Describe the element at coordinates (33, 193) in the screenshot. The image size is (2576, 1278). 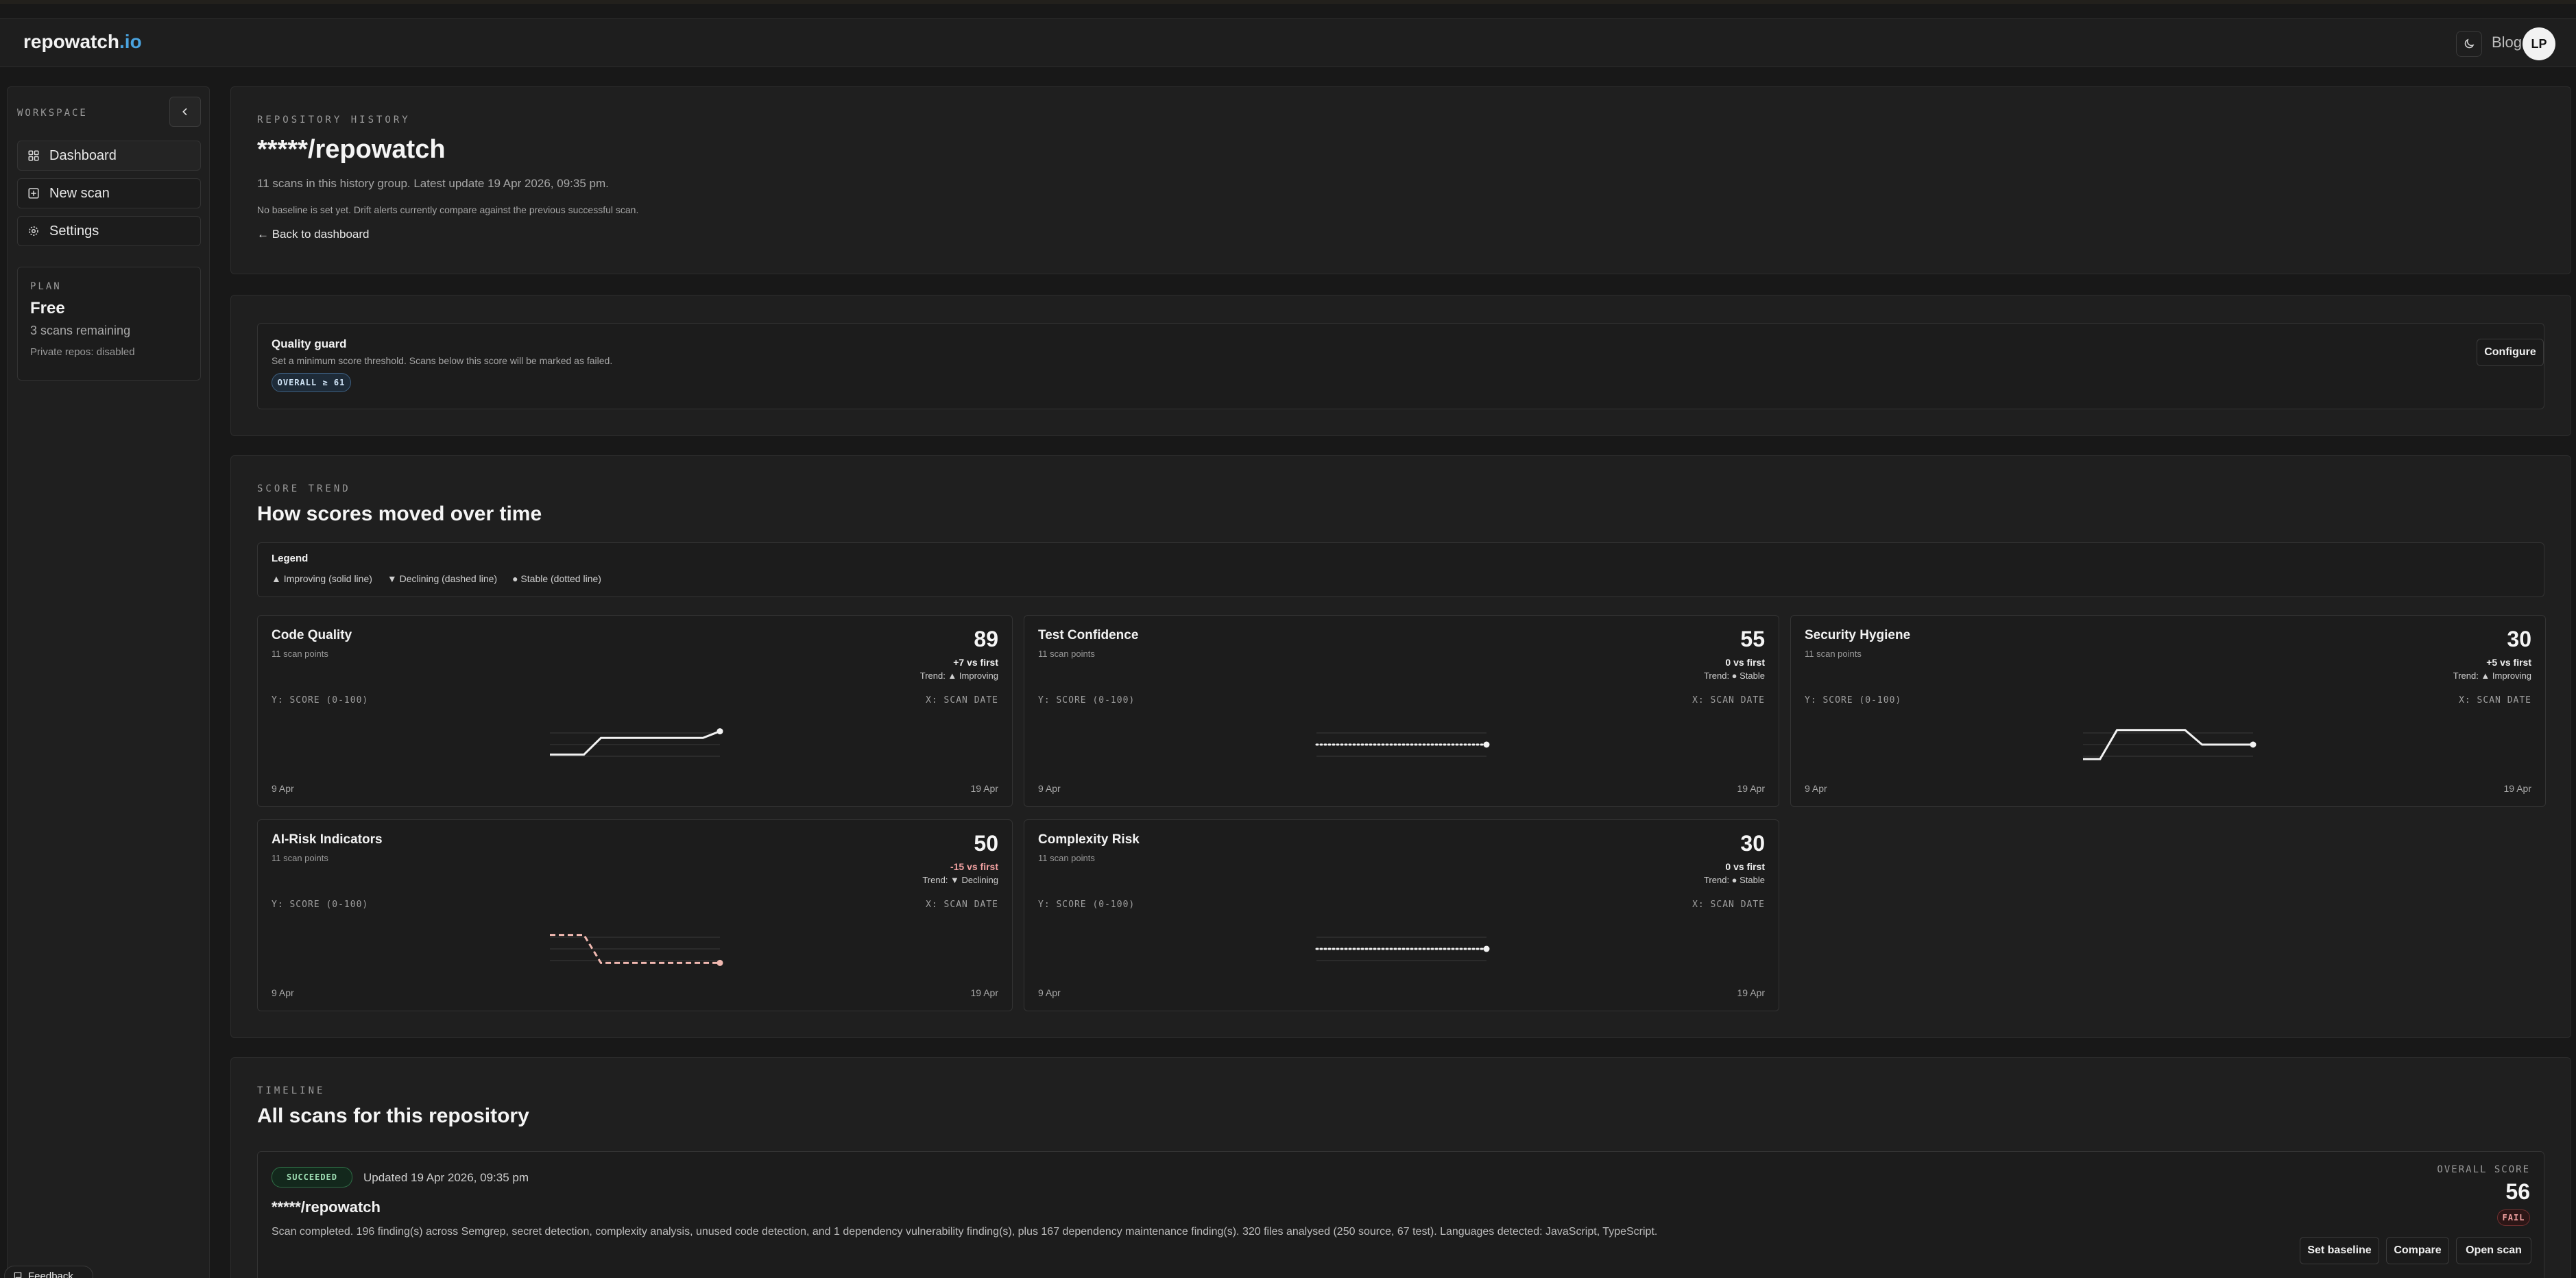
I see `plus-square-icon` at that location.